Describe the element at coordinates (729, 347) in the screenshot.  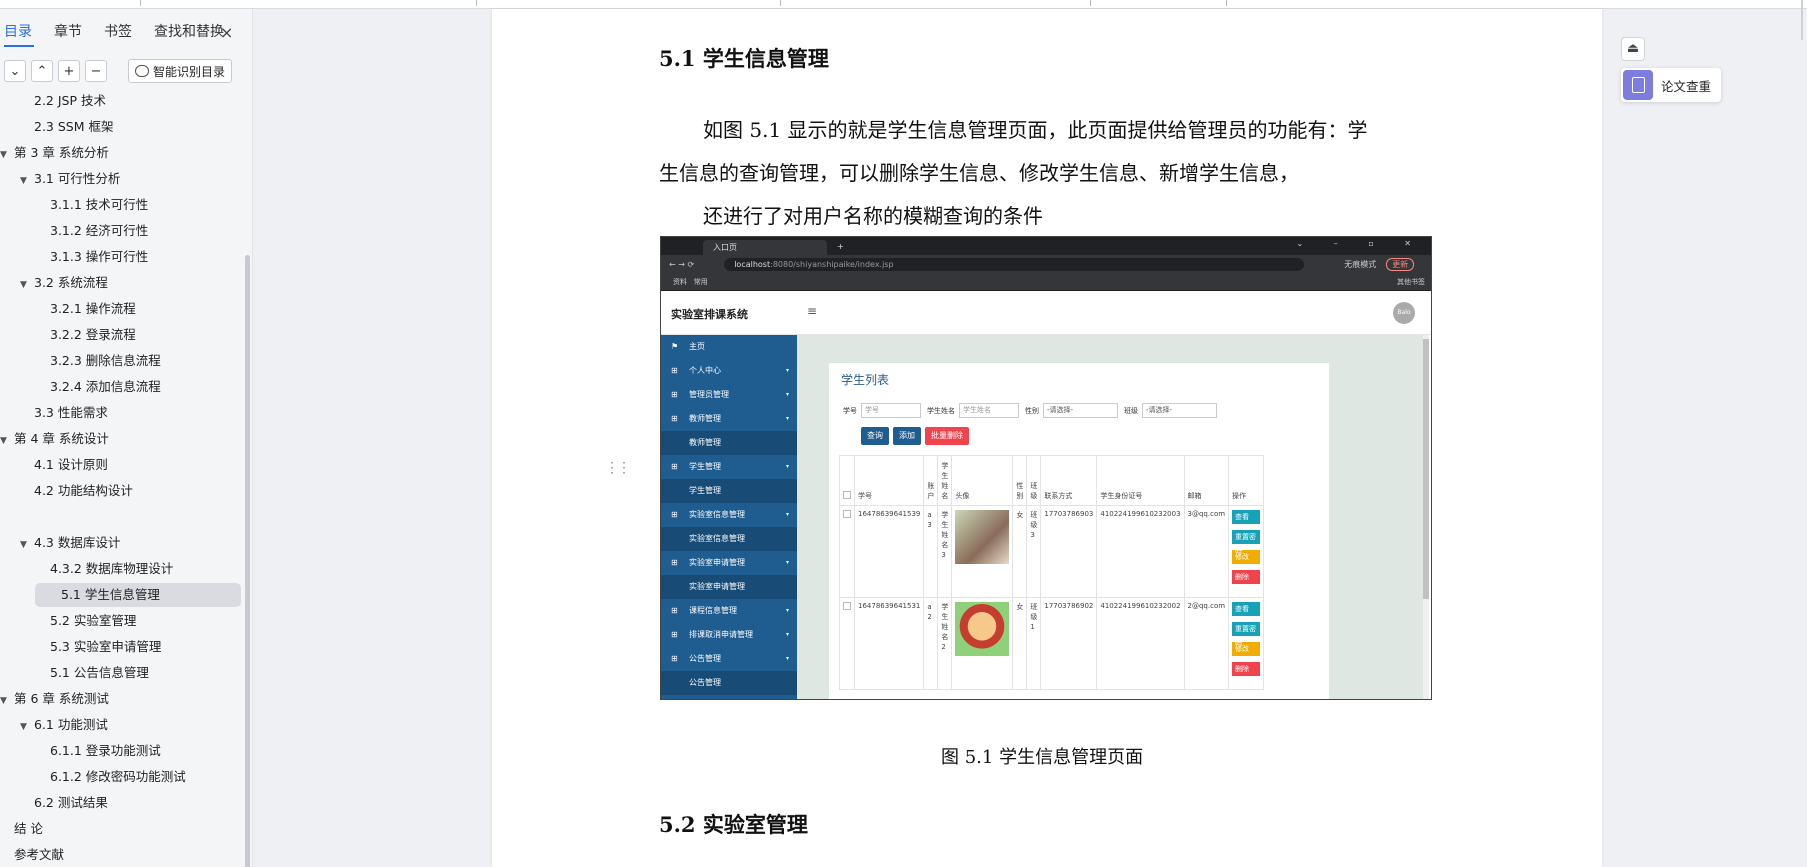
I see `figure-sidebar-item: ⚑ 主页` at that location.